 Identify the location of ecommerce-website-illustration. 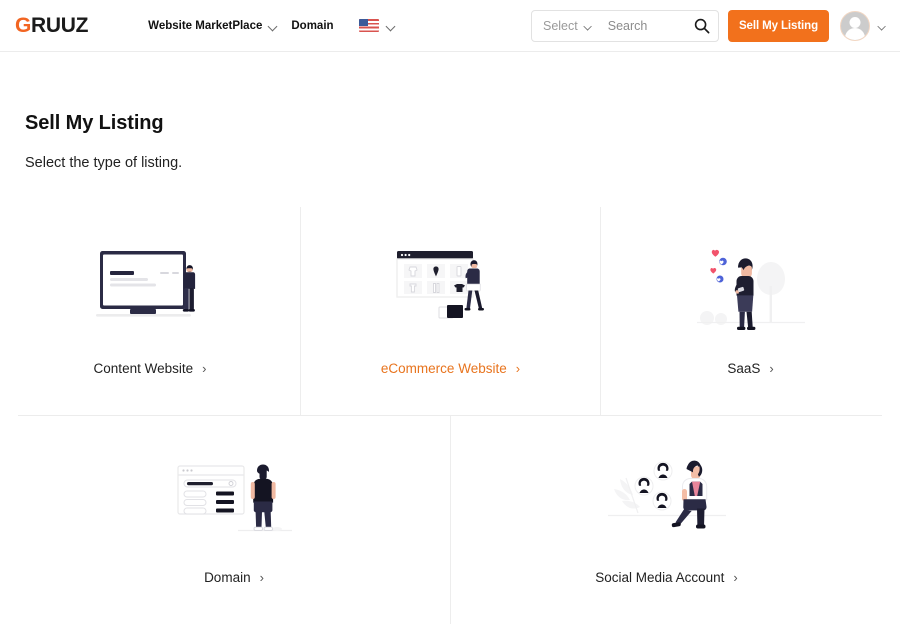
(450, 290).